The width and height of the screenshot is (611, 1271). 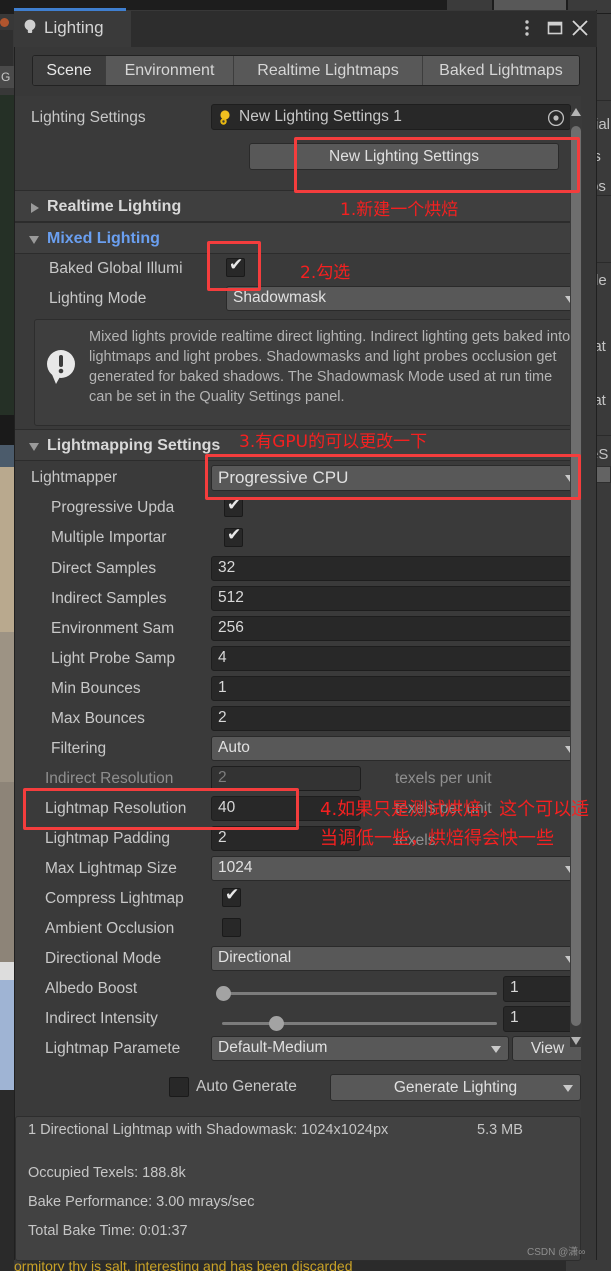 I want to click on lighting-mode-label: Lighting Mode, so click(x=98, y=298).